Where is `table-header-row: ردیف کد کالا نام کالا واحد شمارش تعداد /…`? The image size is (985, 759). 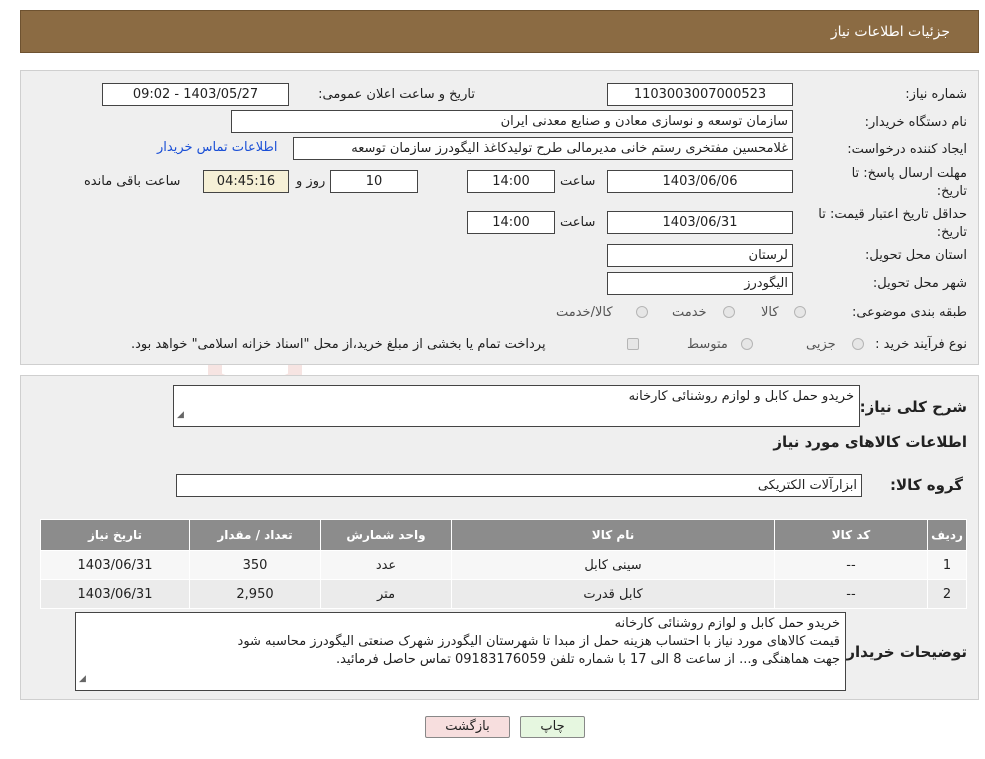 table-header-row: ردیف کد کالا نام کالا واحد شمارش تعداد /… is located at coordinates (503, 535).